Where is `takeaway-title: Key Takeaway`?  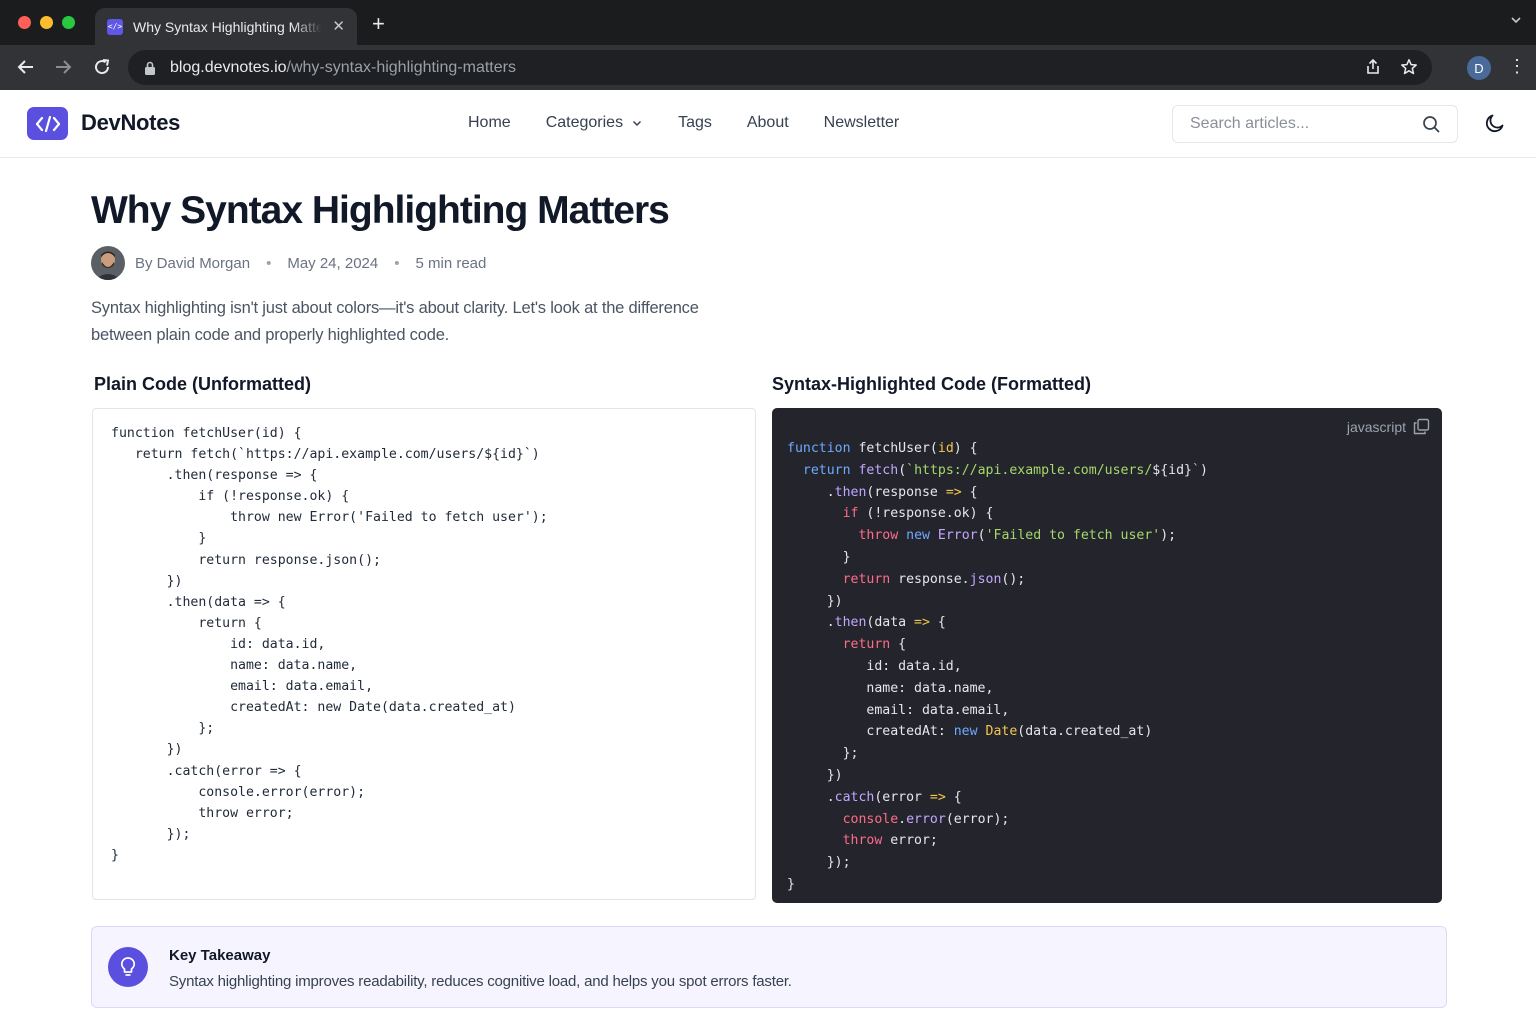
takeaway-title: Key Takeaway is located at coordinates (220, 955).